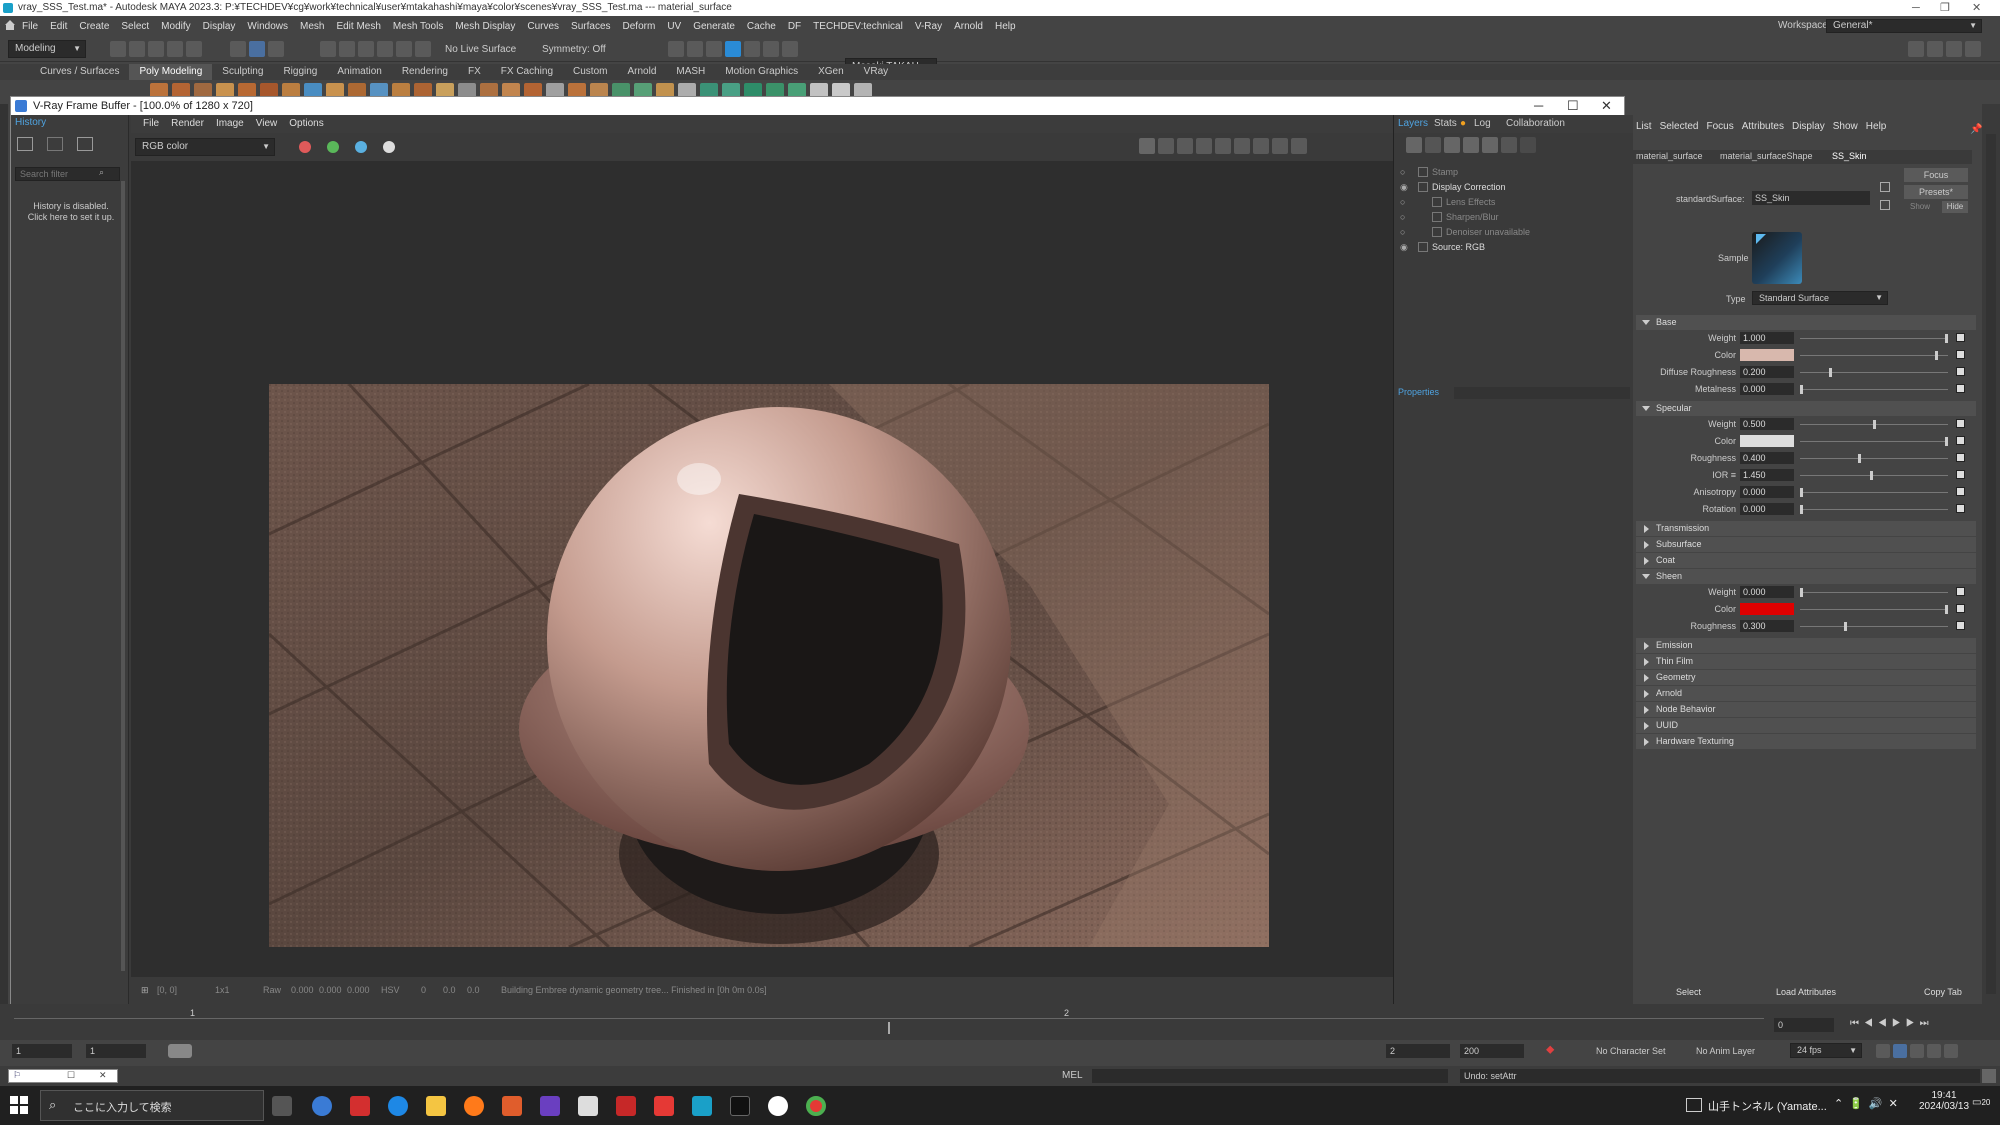  What do you see at coordinates (702, 1106) in the screenshot?
I see `maya-taskbar-icon` at bounding box center [702, 1106].